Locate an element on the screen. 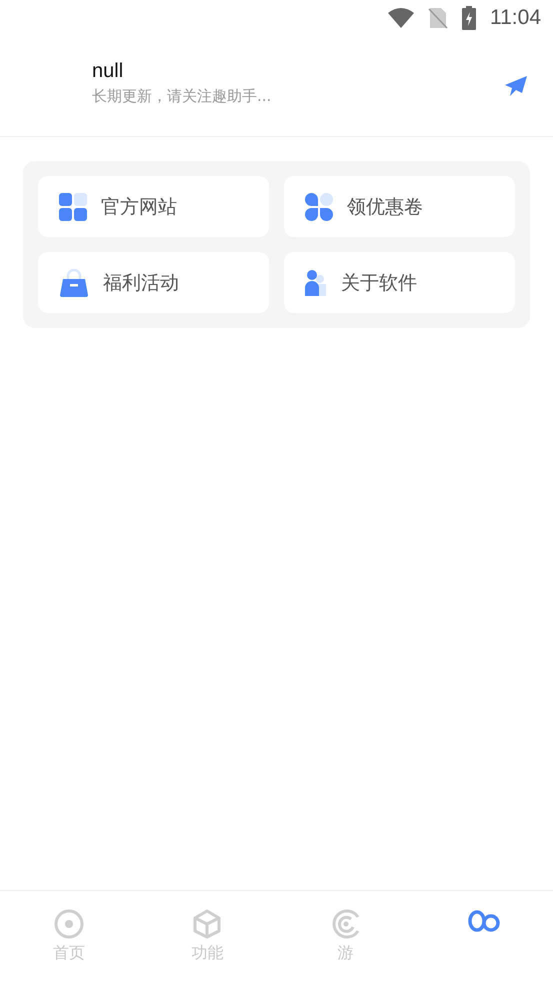 The width and height of the screenshot is (553, 983). menu-label: 领优惠卷 is located at coordinates (385, 207).